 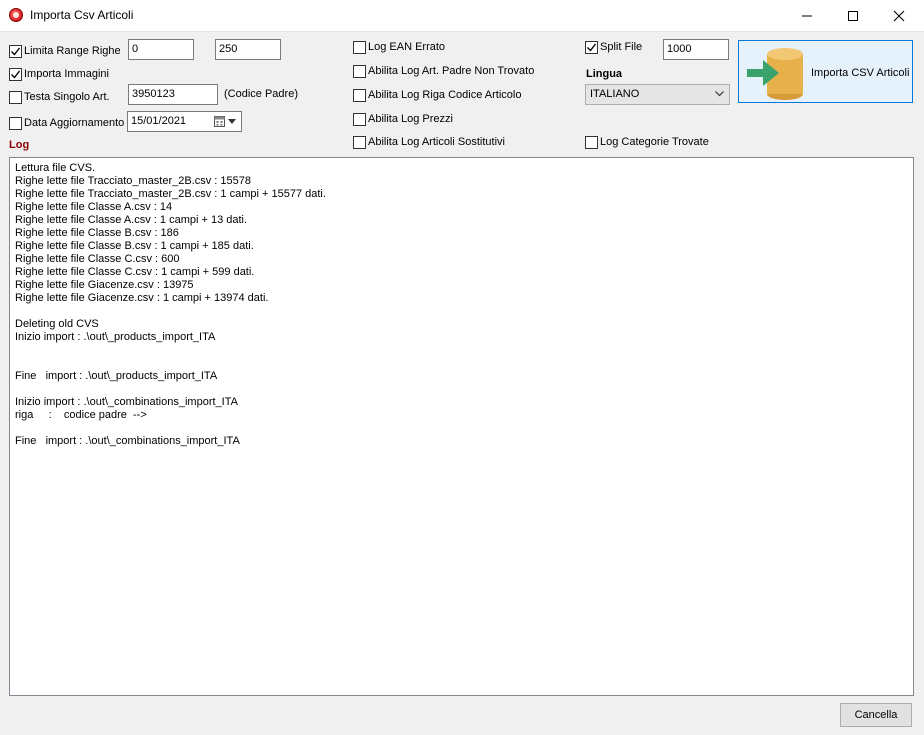 I want to click on lingua-selected: ITALIANO, so click(x=615, y=94).